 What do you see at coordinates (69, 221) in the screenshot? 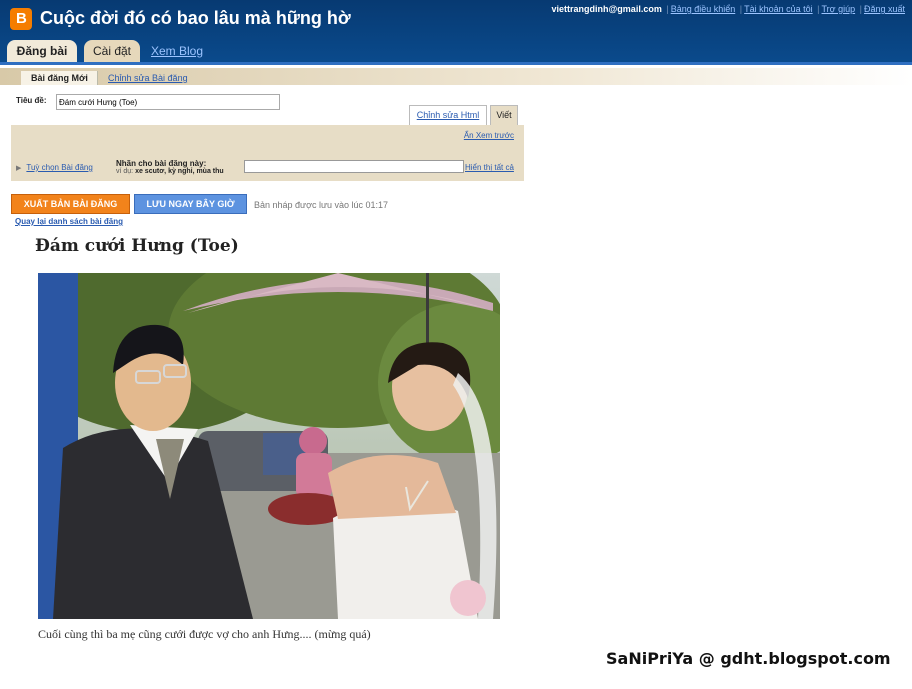
I see `back-to-posts-link: Quay lại danh sách bài đăng` at bounding box center [69, 221].